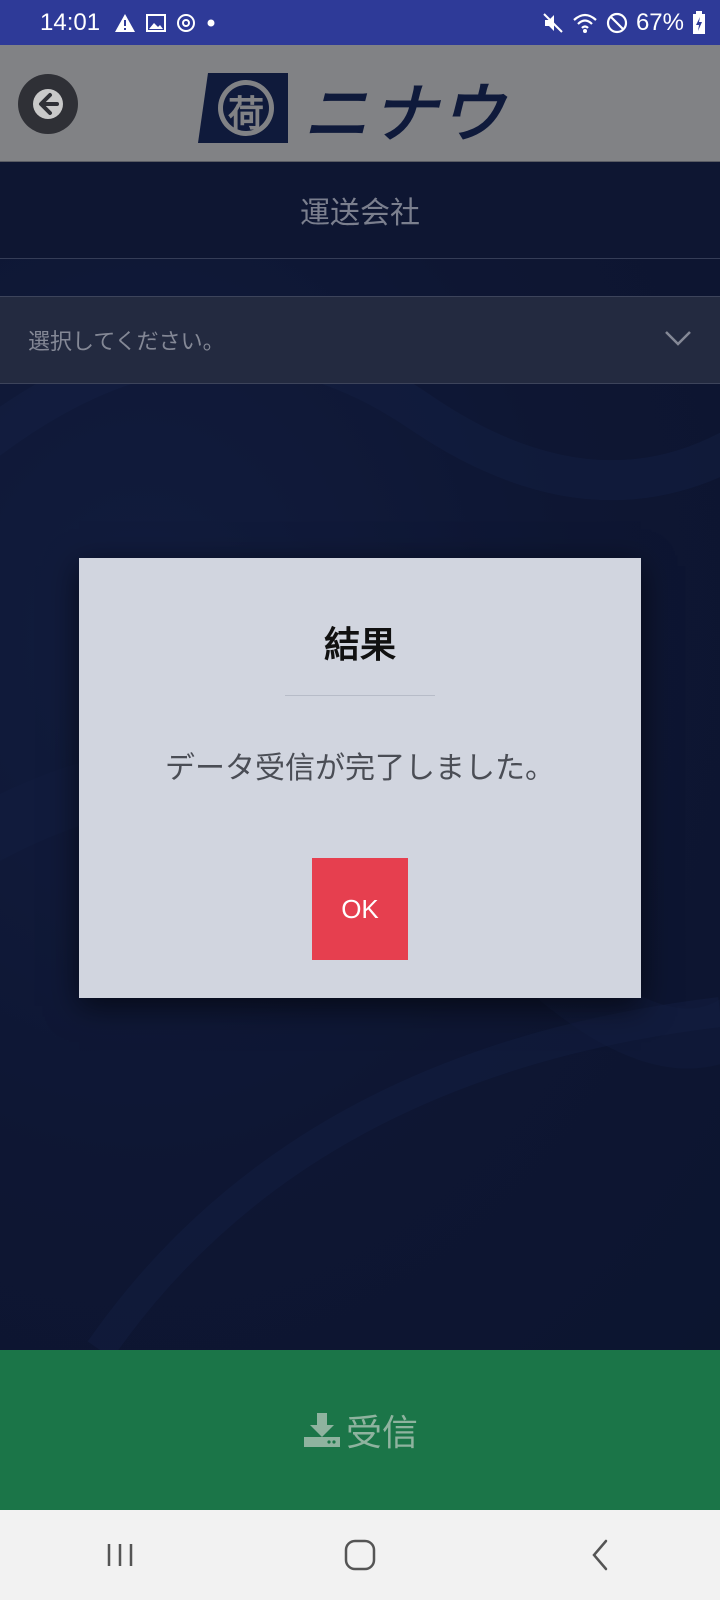 The width and height of the screenshot is (720, 1600). Describe the element at coordinates (617, 23) in the screenshot. I see `no-disturb-icon` at that location.